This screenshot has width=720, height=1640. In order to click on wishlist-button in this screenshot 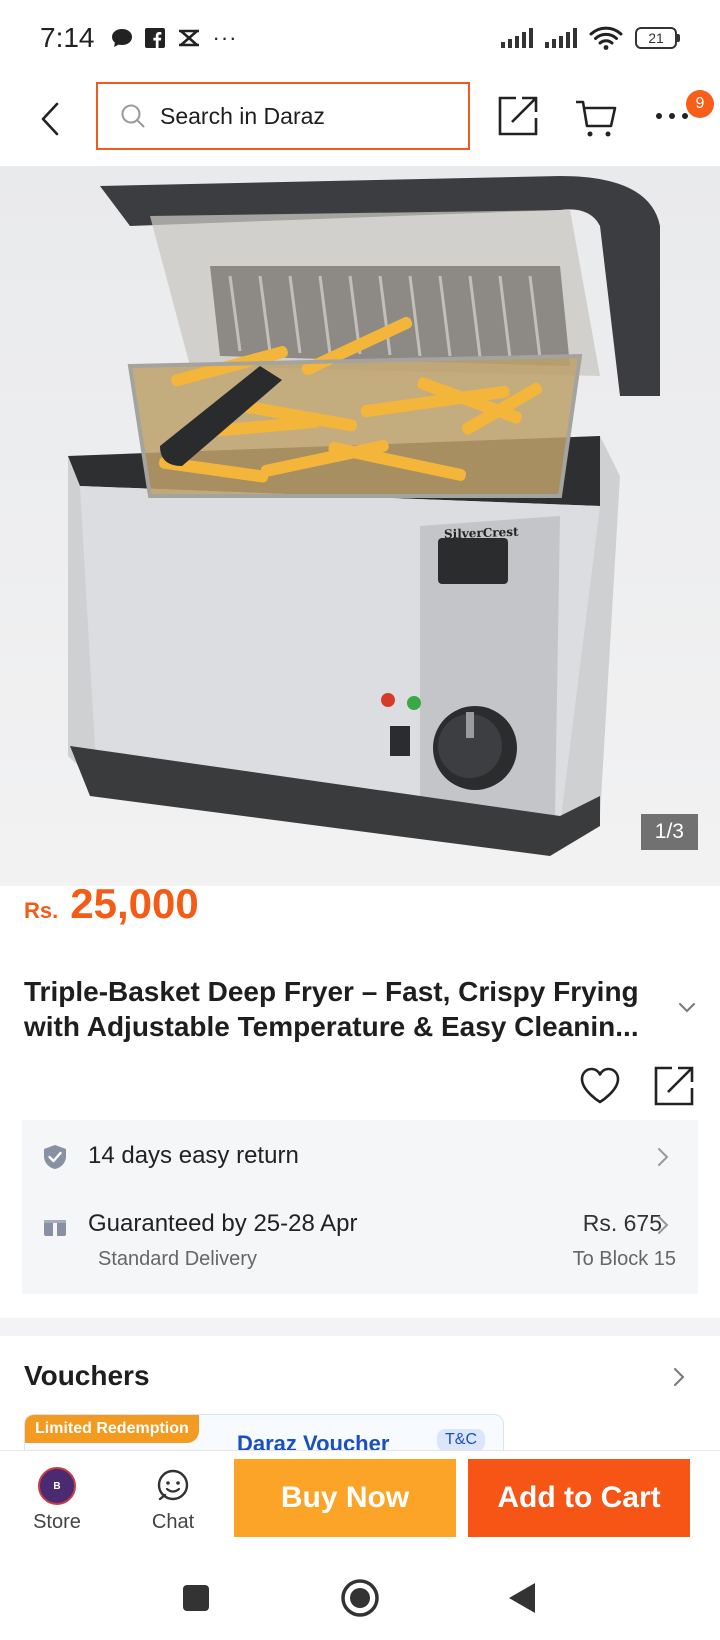, I will do `click(600, 1086)`.